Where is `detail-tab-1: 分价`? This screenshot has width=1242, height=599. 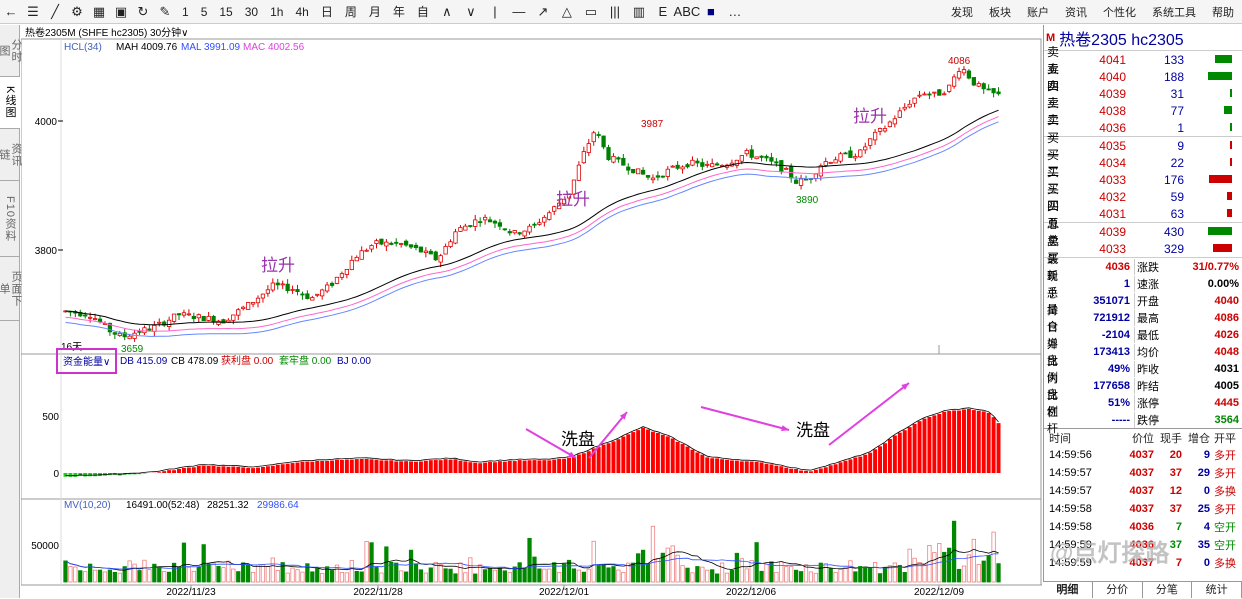 detail-tab-1: 分价 is located at coordinates (1118, 590).